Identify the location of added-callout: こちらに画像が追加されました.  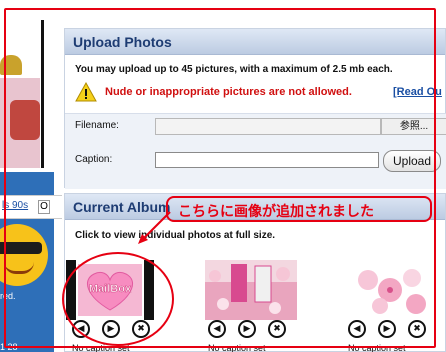
(299, 209).